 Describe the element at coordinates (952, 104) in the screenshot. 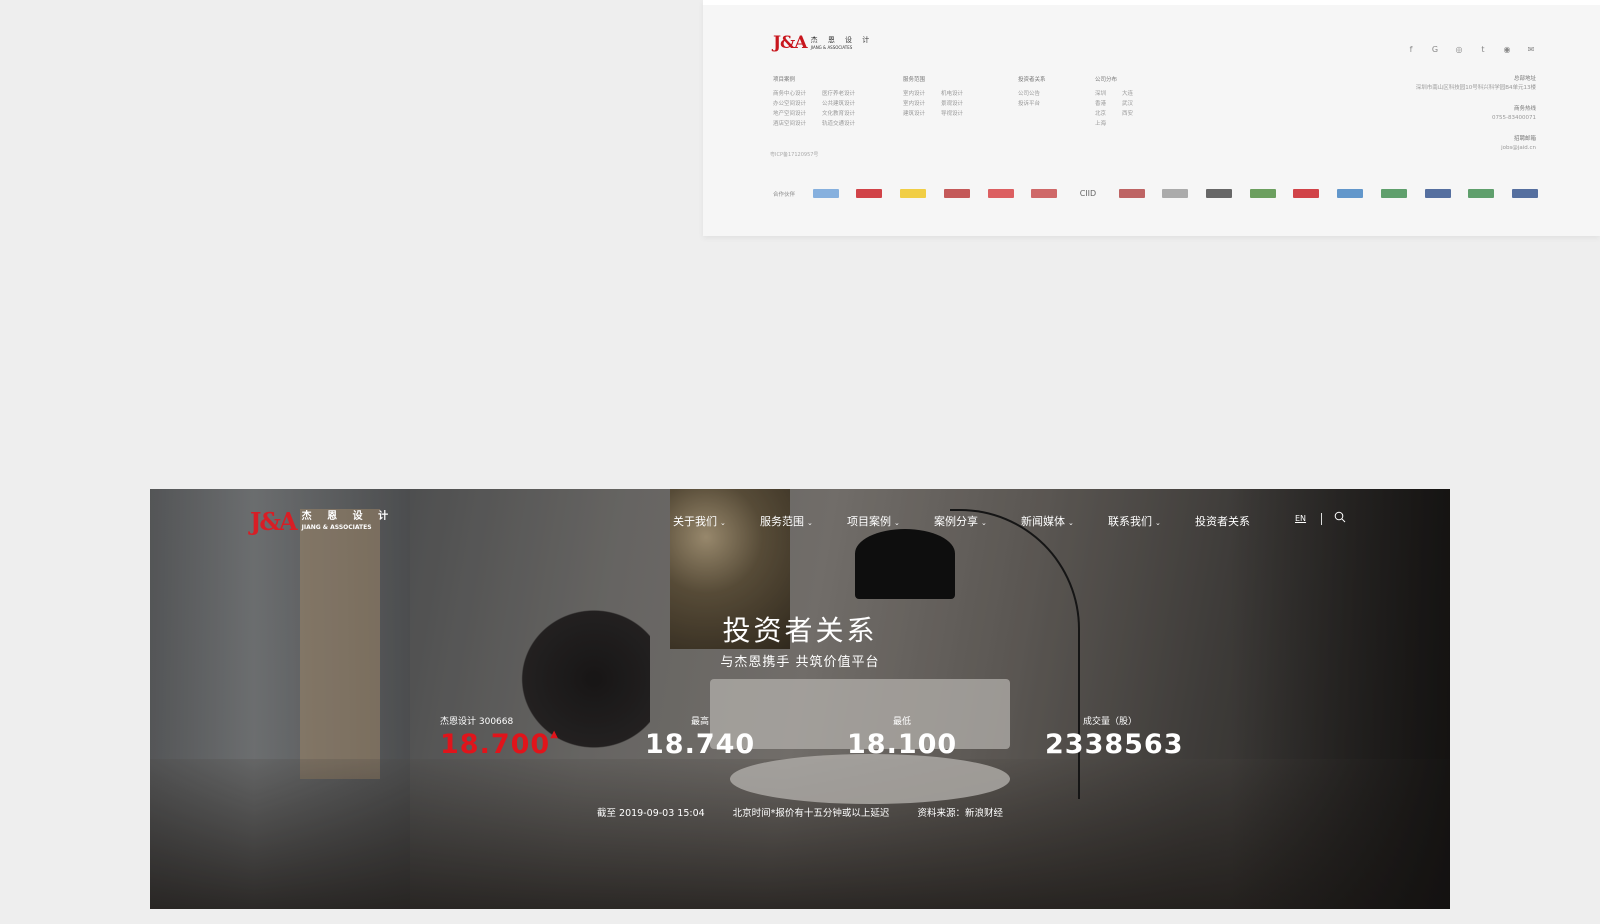

I see `footer-link: 景观设计` at that location.